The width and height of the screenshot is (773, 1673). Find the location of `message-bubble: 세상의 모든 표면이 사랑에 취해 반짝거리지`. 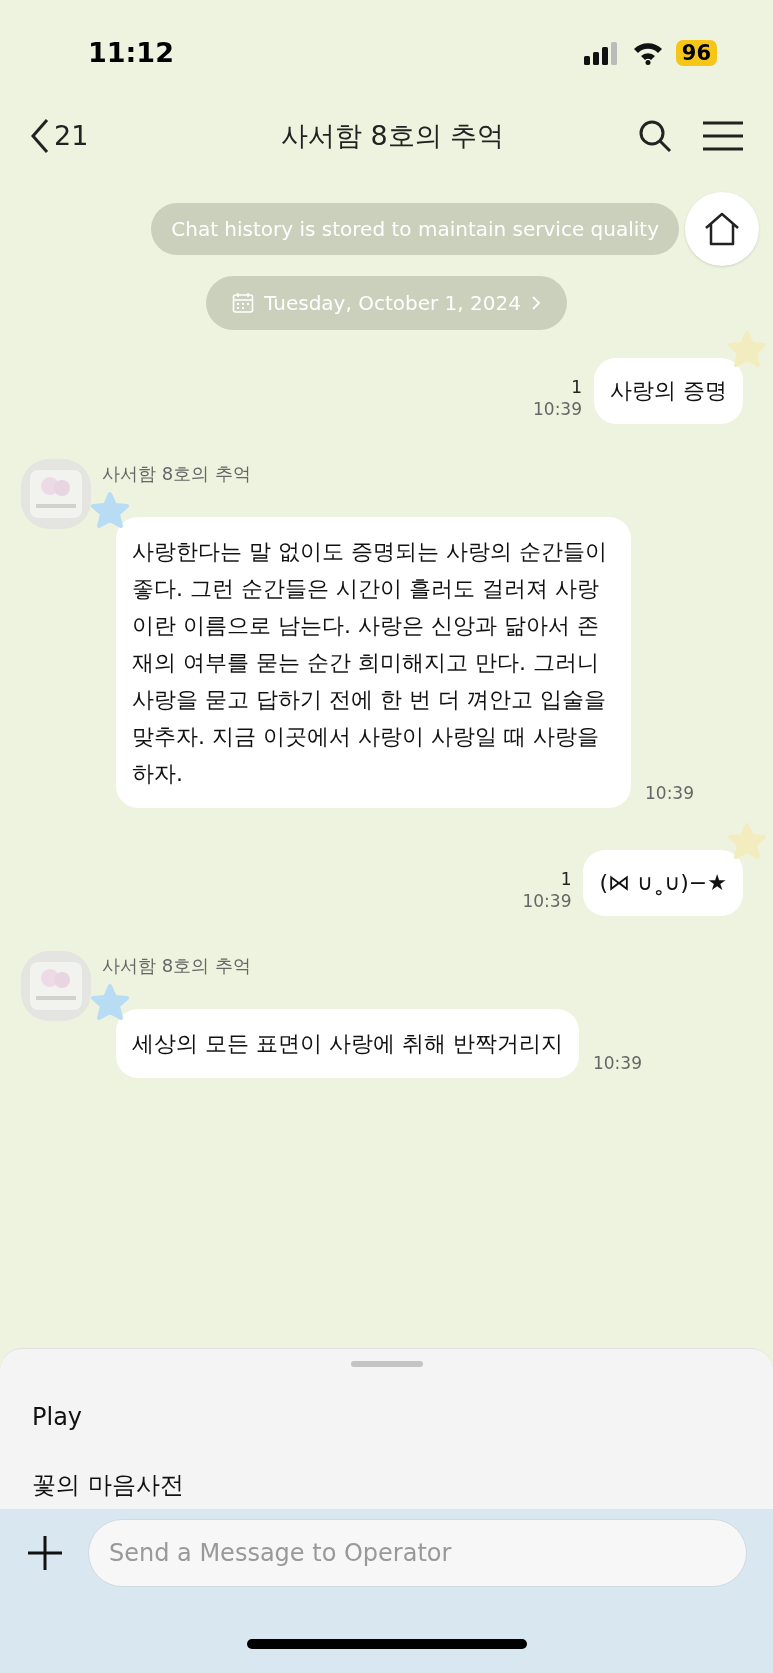

message-bubble: 세상의 모든 표면이 사랑에 취해 반짝거리지 is located at coordinates (347, 1043).